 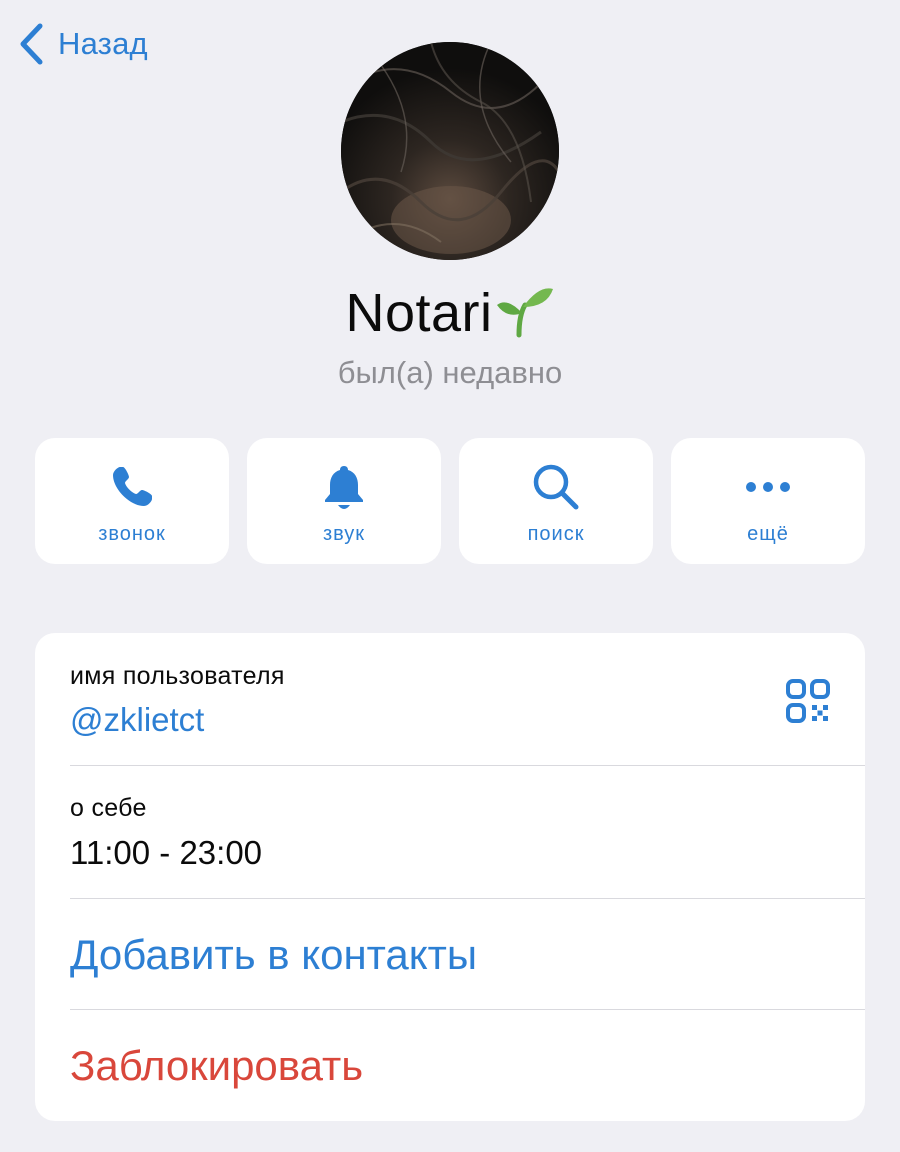 I want to click on back-button: Назад, so click(x=83, y=44).